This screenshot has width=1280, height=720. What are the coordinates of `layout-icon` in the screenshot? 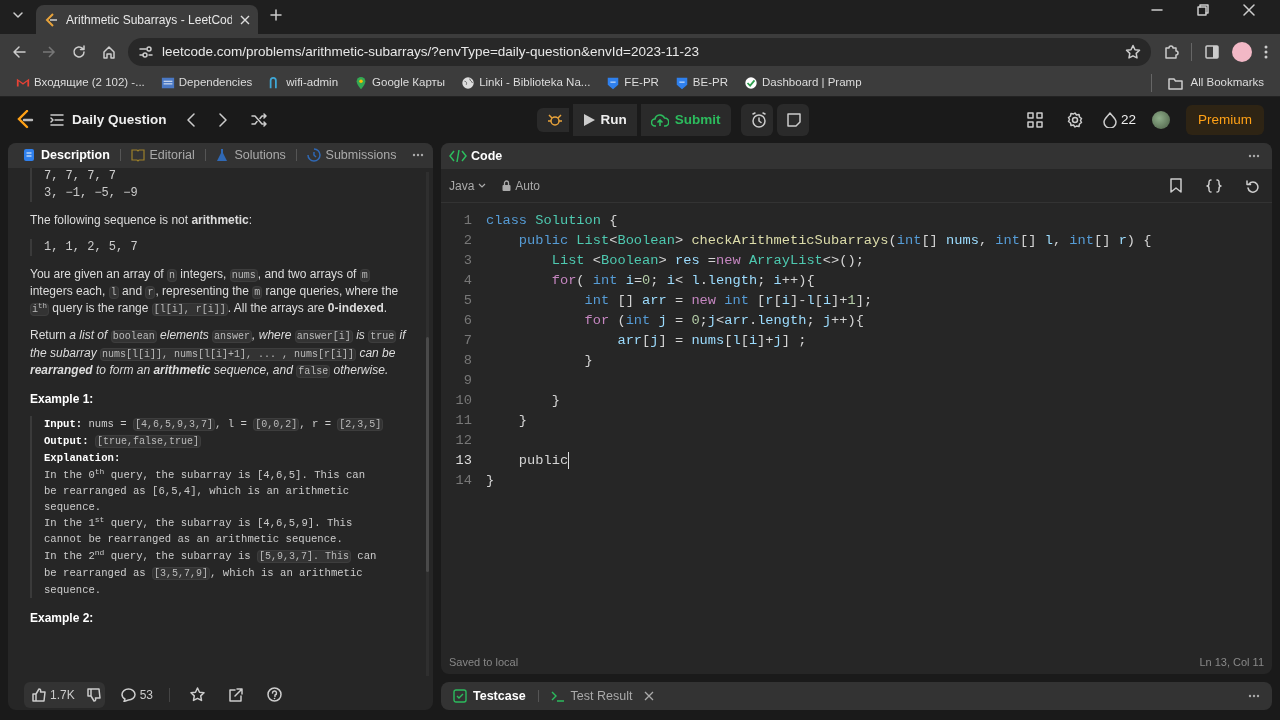 It's located at (1034, 120).